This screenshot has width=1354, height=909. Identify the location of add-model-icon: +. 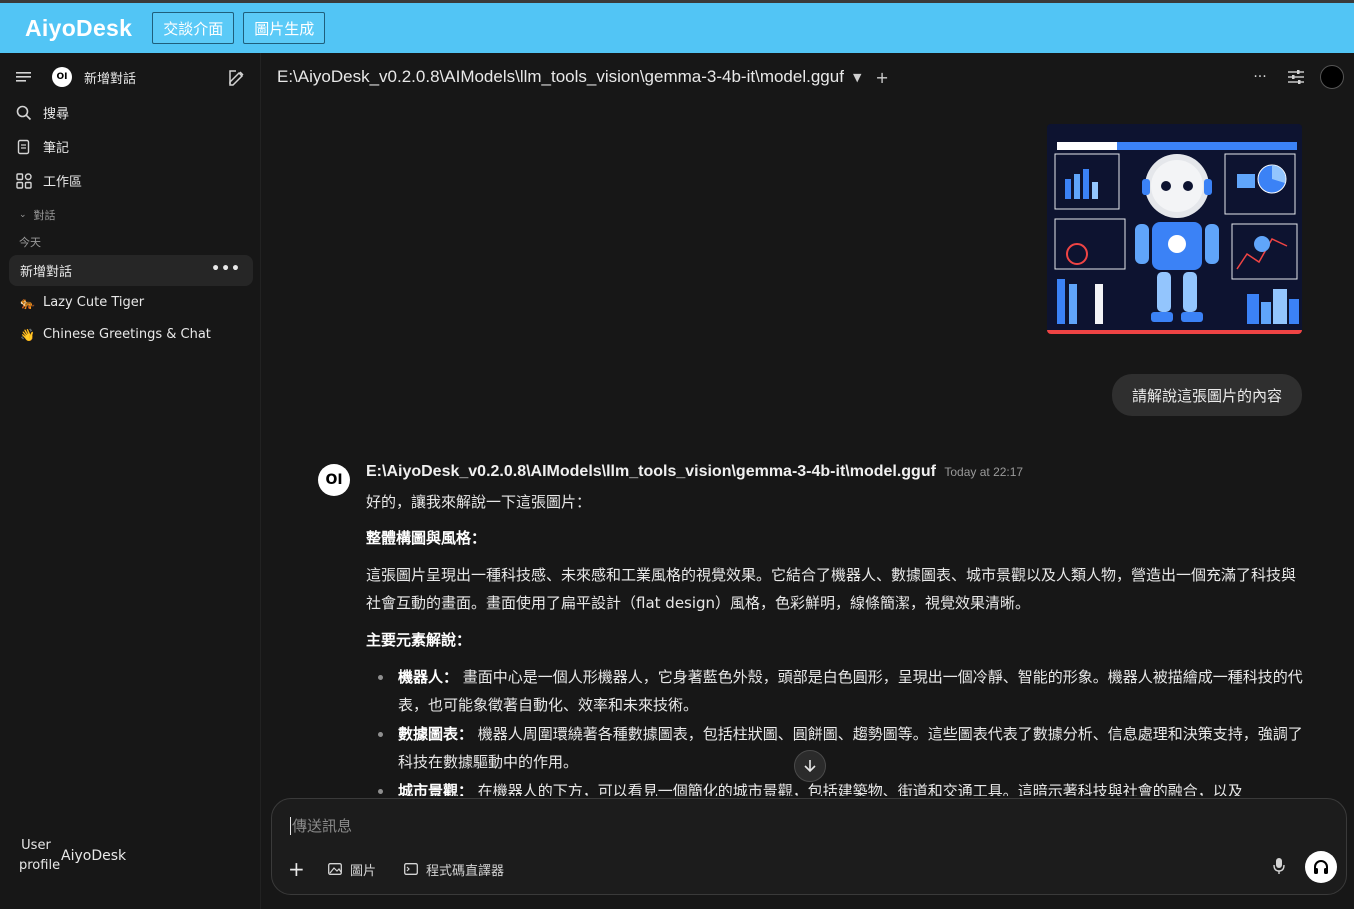
(881, 77).